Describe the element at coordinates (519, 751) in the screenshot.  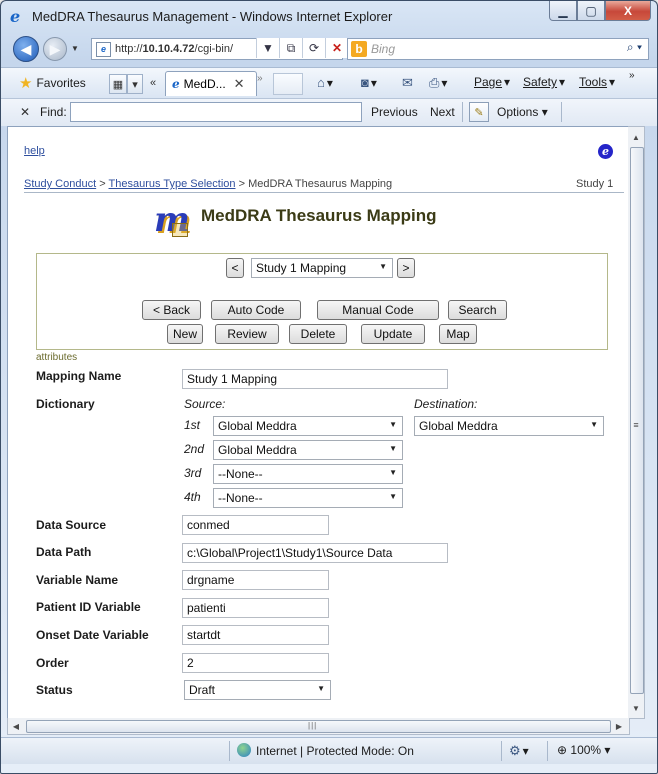
I see `add-ons-button: ⚙ ▾` at that location.